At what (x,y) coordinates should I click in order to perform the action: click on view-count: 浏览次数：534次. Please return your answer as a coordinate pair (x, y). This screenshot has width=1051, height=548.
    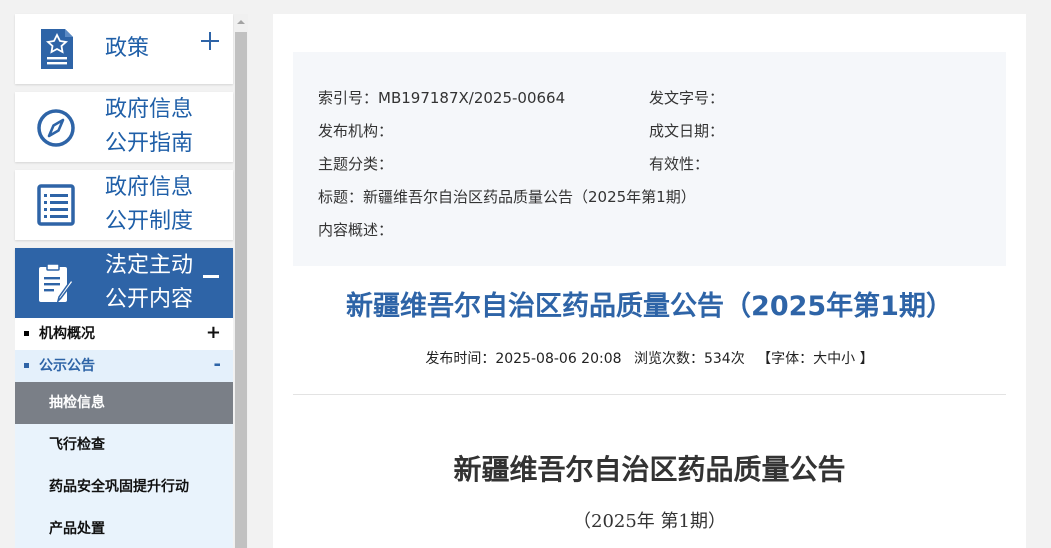
    Looking at the image, I should click on (689, 359).